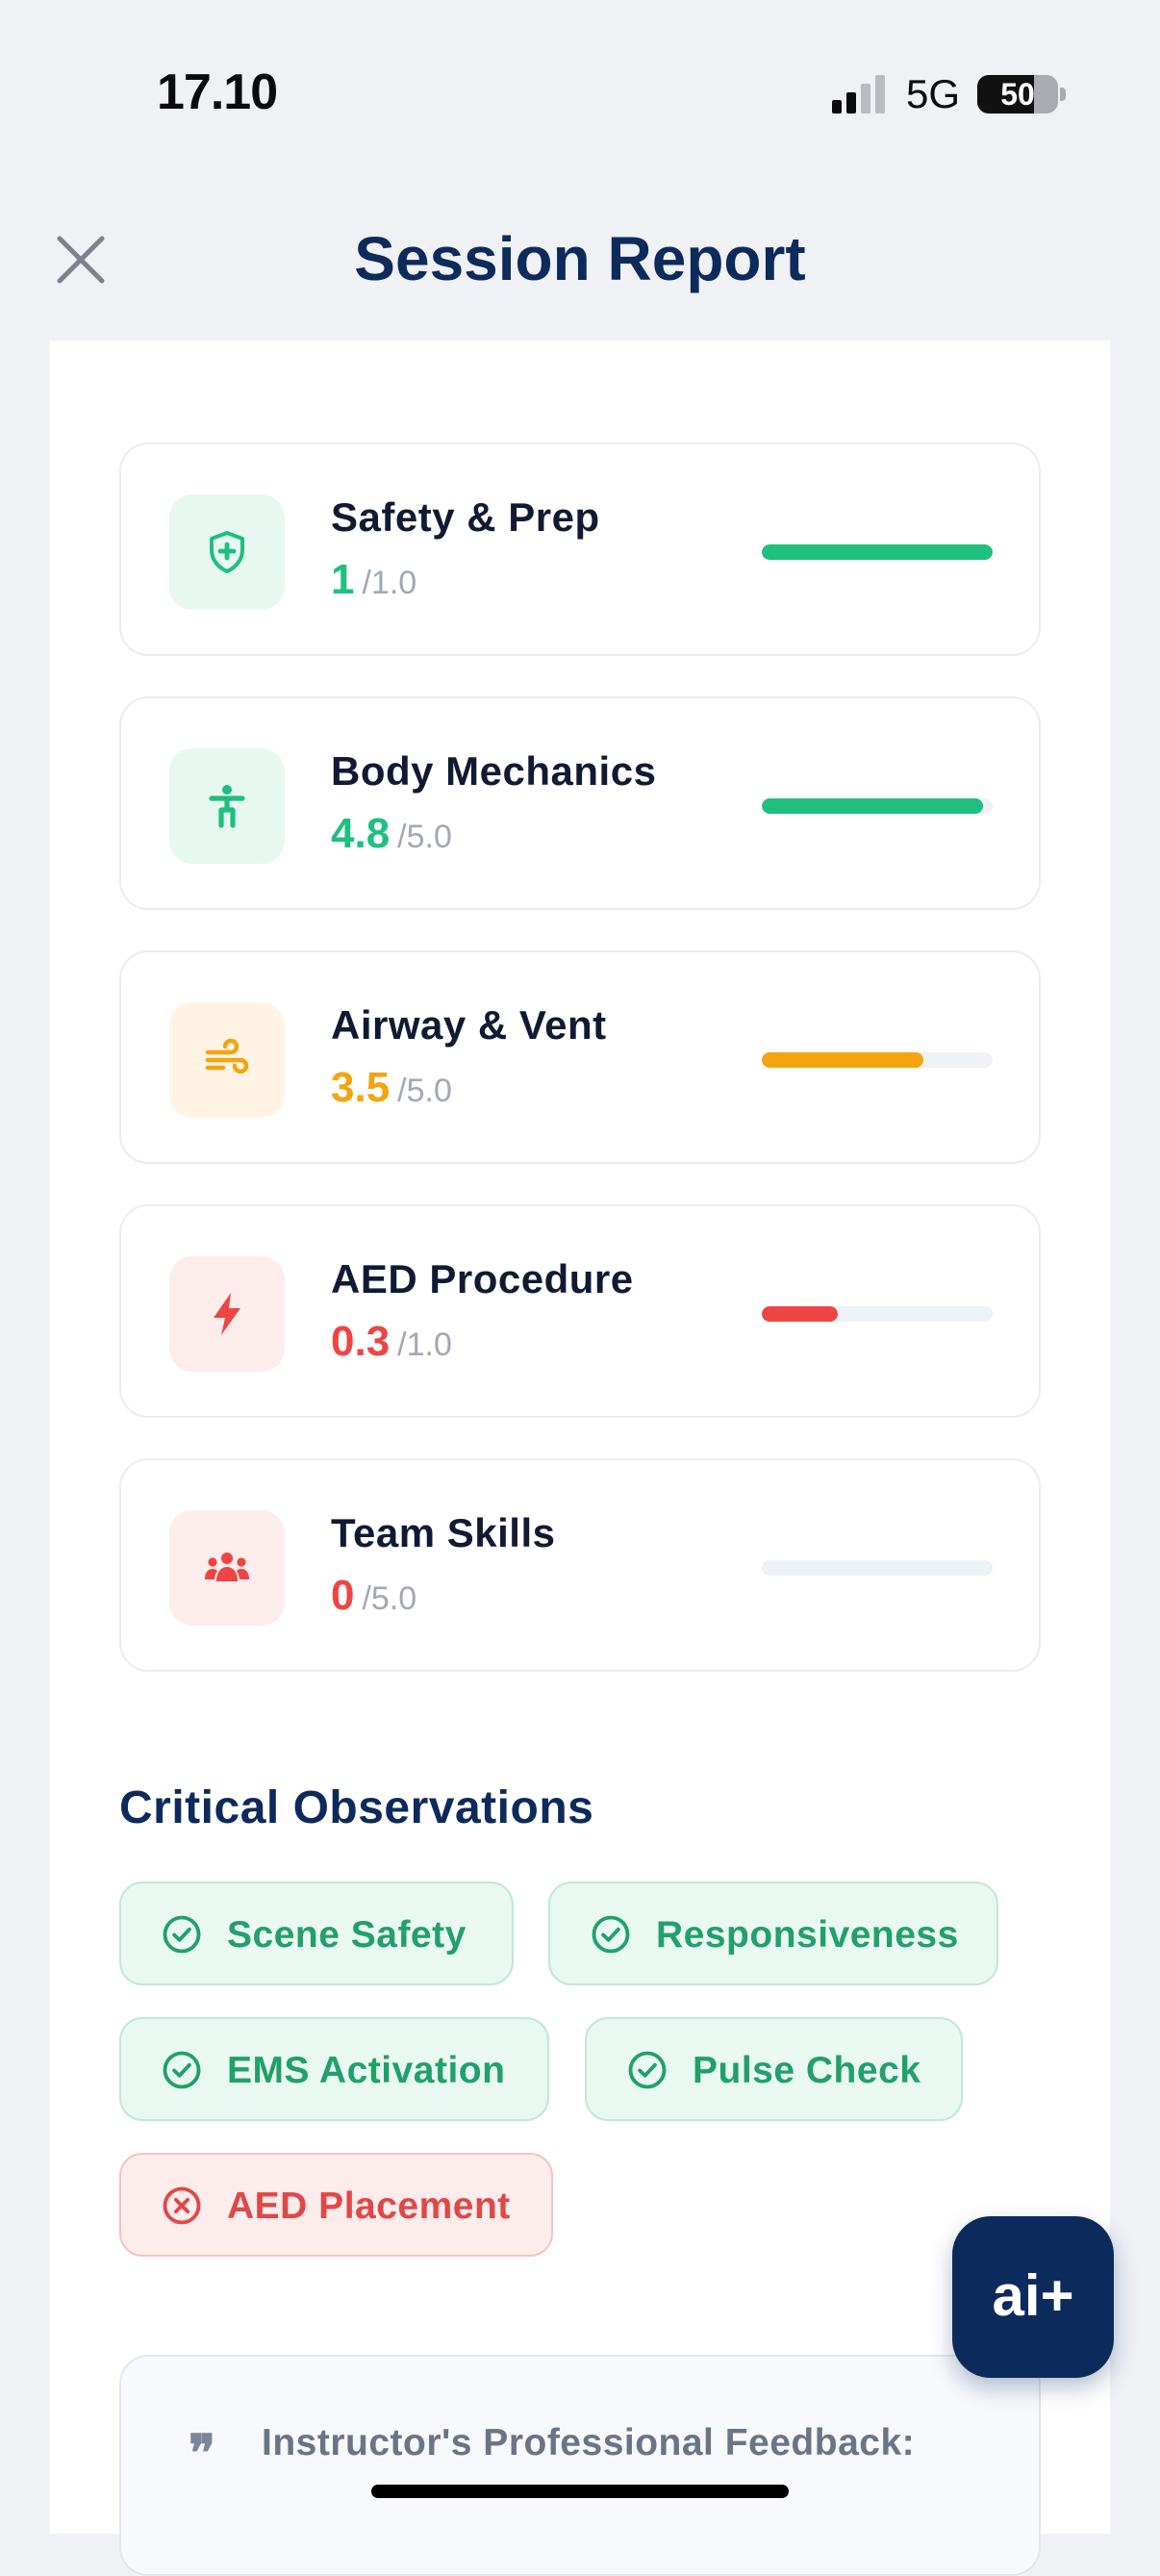 The width and height of the screenshot is (1160, 2576). Describe the element at coordinates (580, 549) in the screenshot. I see `metric-card-safety-prep: Safety & Prep 1/1.0` at that location.